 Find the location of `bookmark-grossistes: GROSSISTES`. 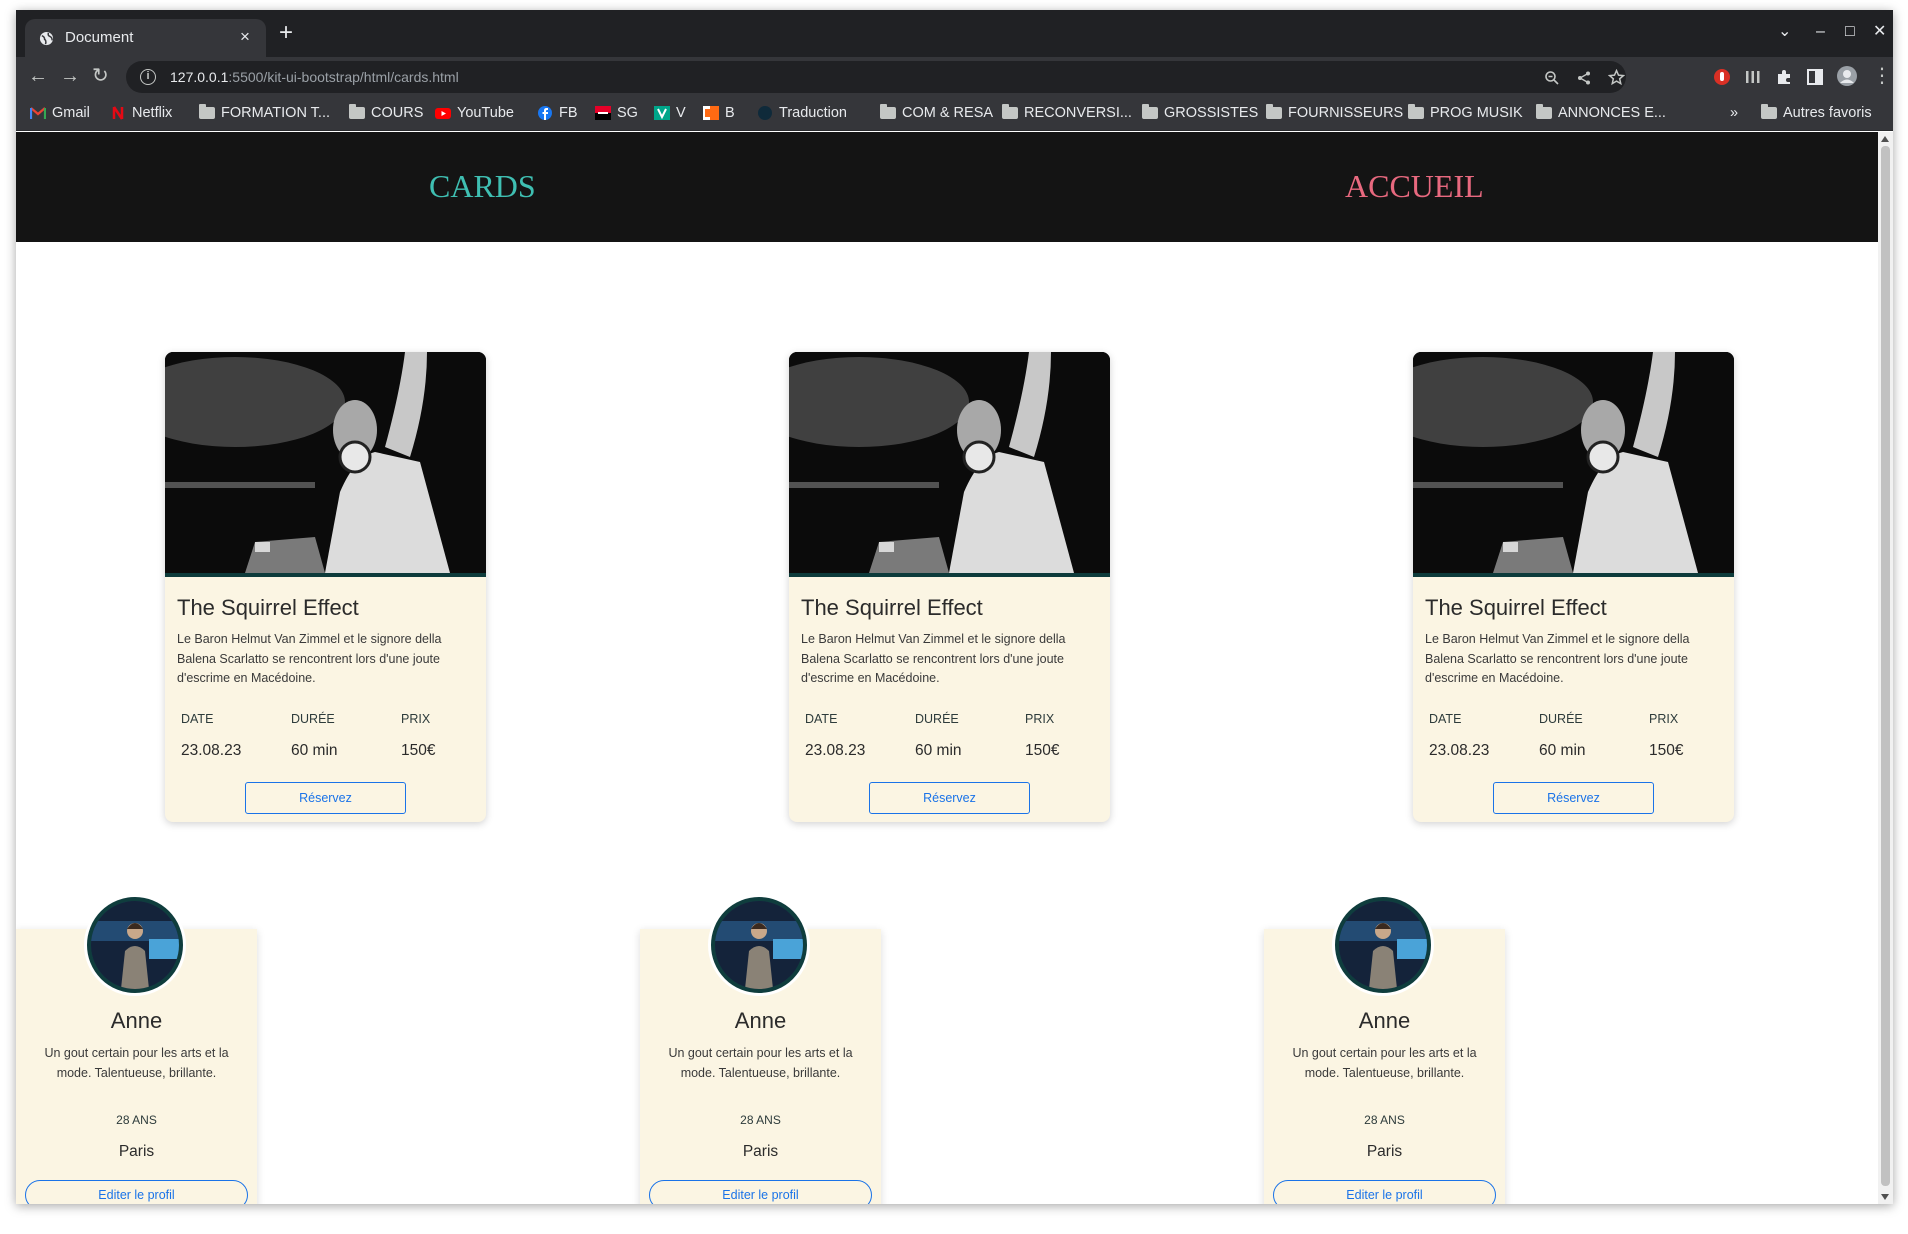

bookmark-grossistes: GROSSISTES is located at coordinates (1200, 112).